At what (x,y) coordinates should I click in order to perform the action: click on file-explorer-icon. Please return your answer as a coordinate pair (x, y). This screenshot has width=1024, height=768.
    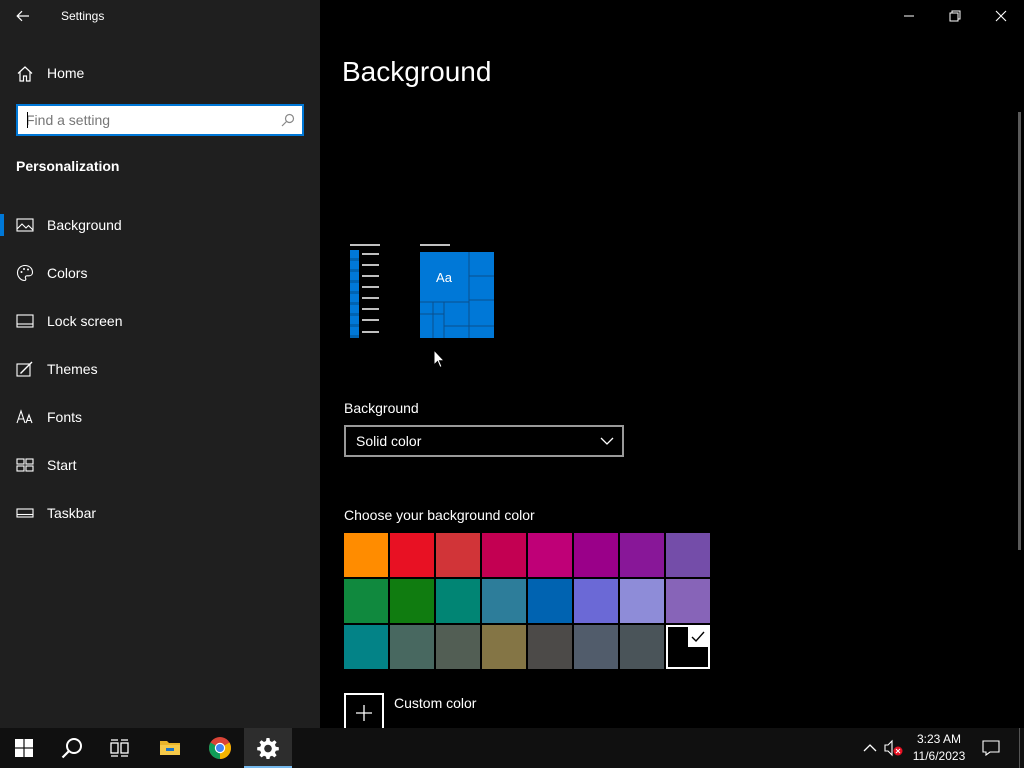
    Looking at the image, I should click on (170, 748).